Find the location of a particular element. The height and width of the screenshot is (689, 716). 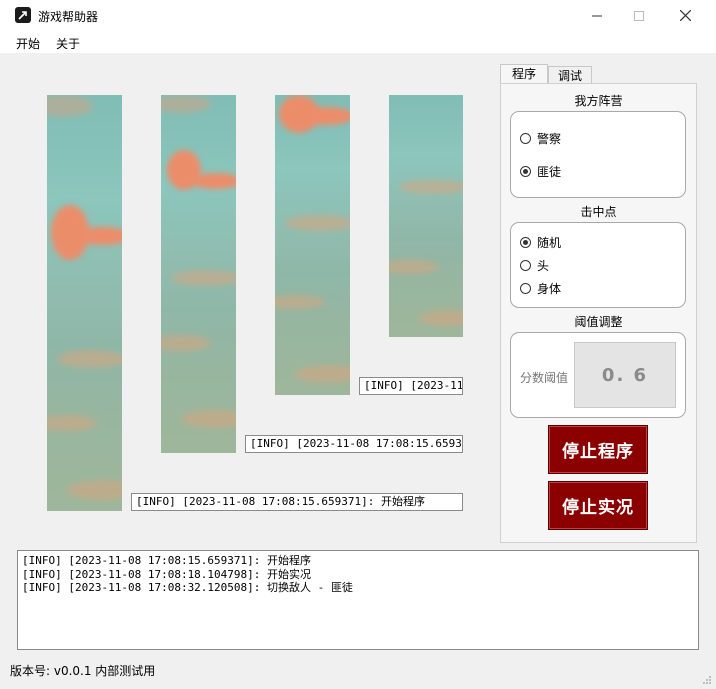

menu-about: 关于 is located at coordinates (68, 43).